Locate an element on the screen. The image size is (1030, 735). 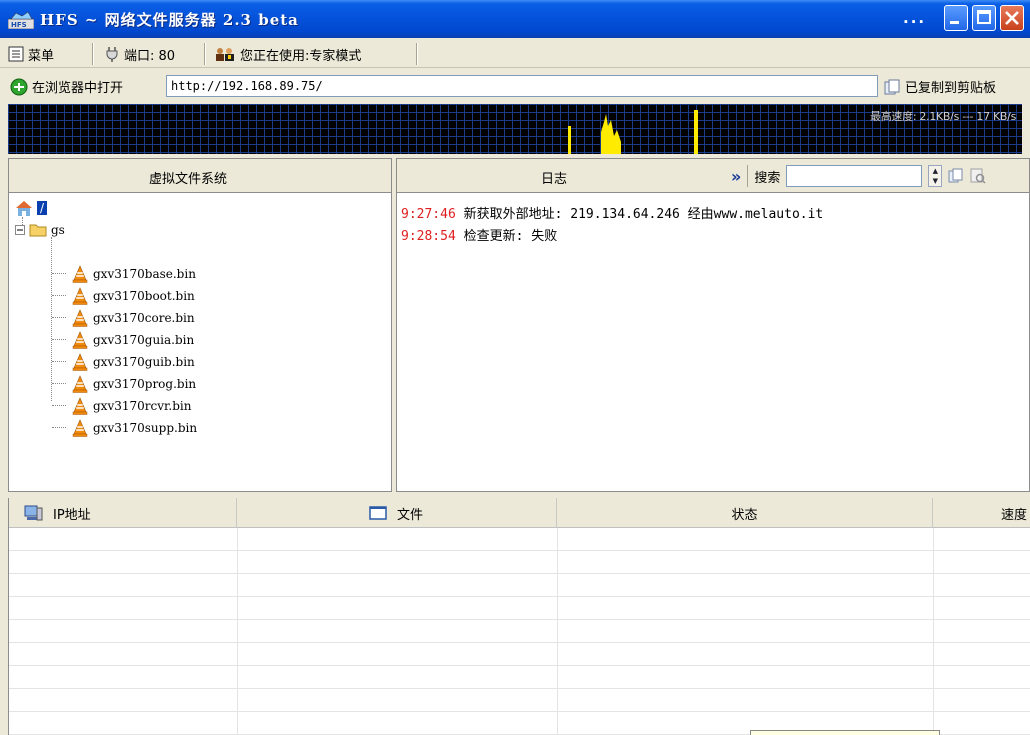
file-label: gxv3170boot.bin is located at coordinates (144, 296).